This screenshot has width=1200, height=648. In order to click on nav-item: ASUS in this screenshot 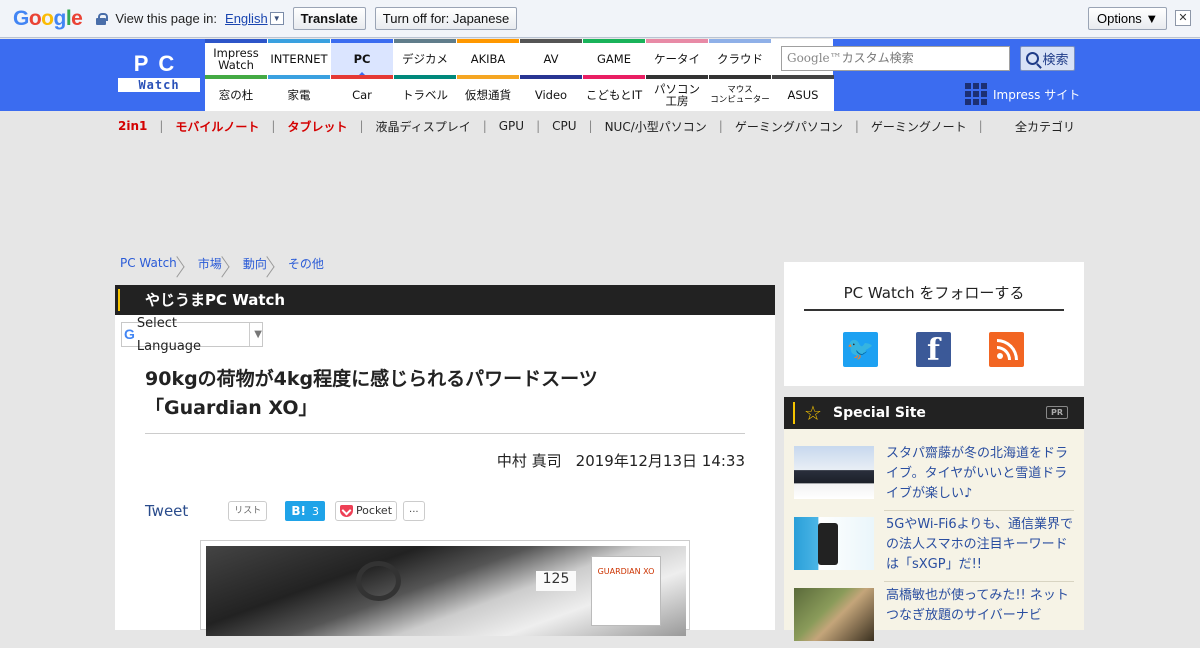, I will do `click(803, 93)`.